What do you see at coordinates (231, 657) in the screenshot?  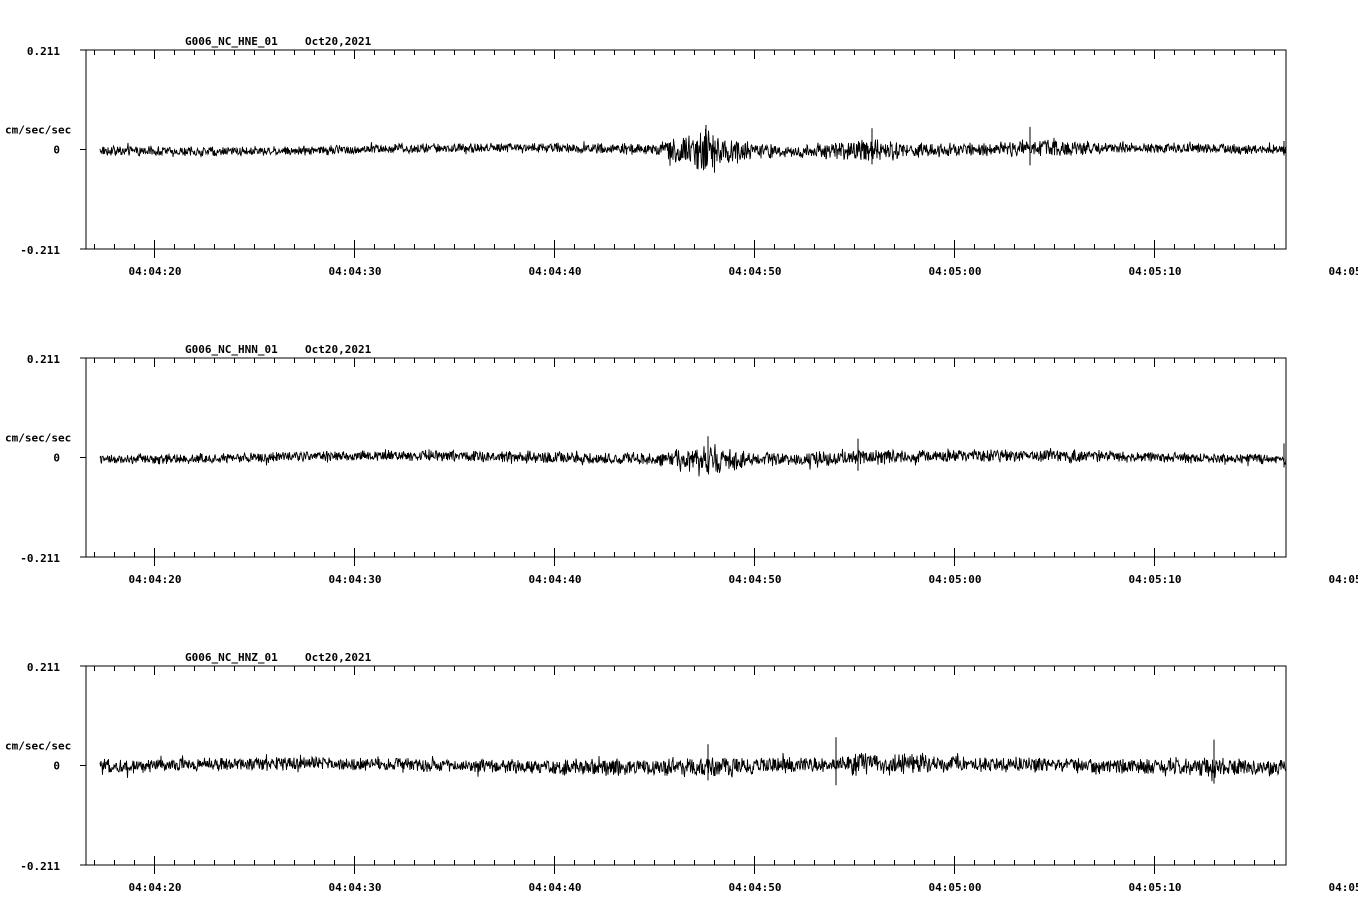 I see `panel-title: G006_NC_HNZ_01` at bounding box center [231, 657].